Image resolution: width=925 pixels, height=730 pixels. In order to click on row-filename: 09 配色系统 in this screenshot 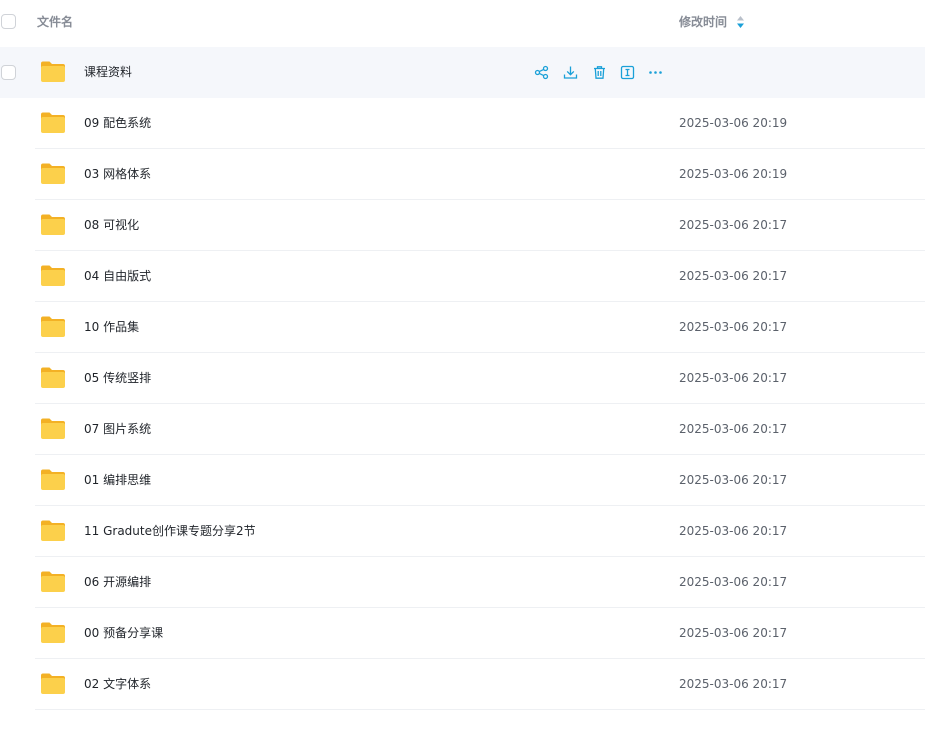, I will do `click(117, 123)`.